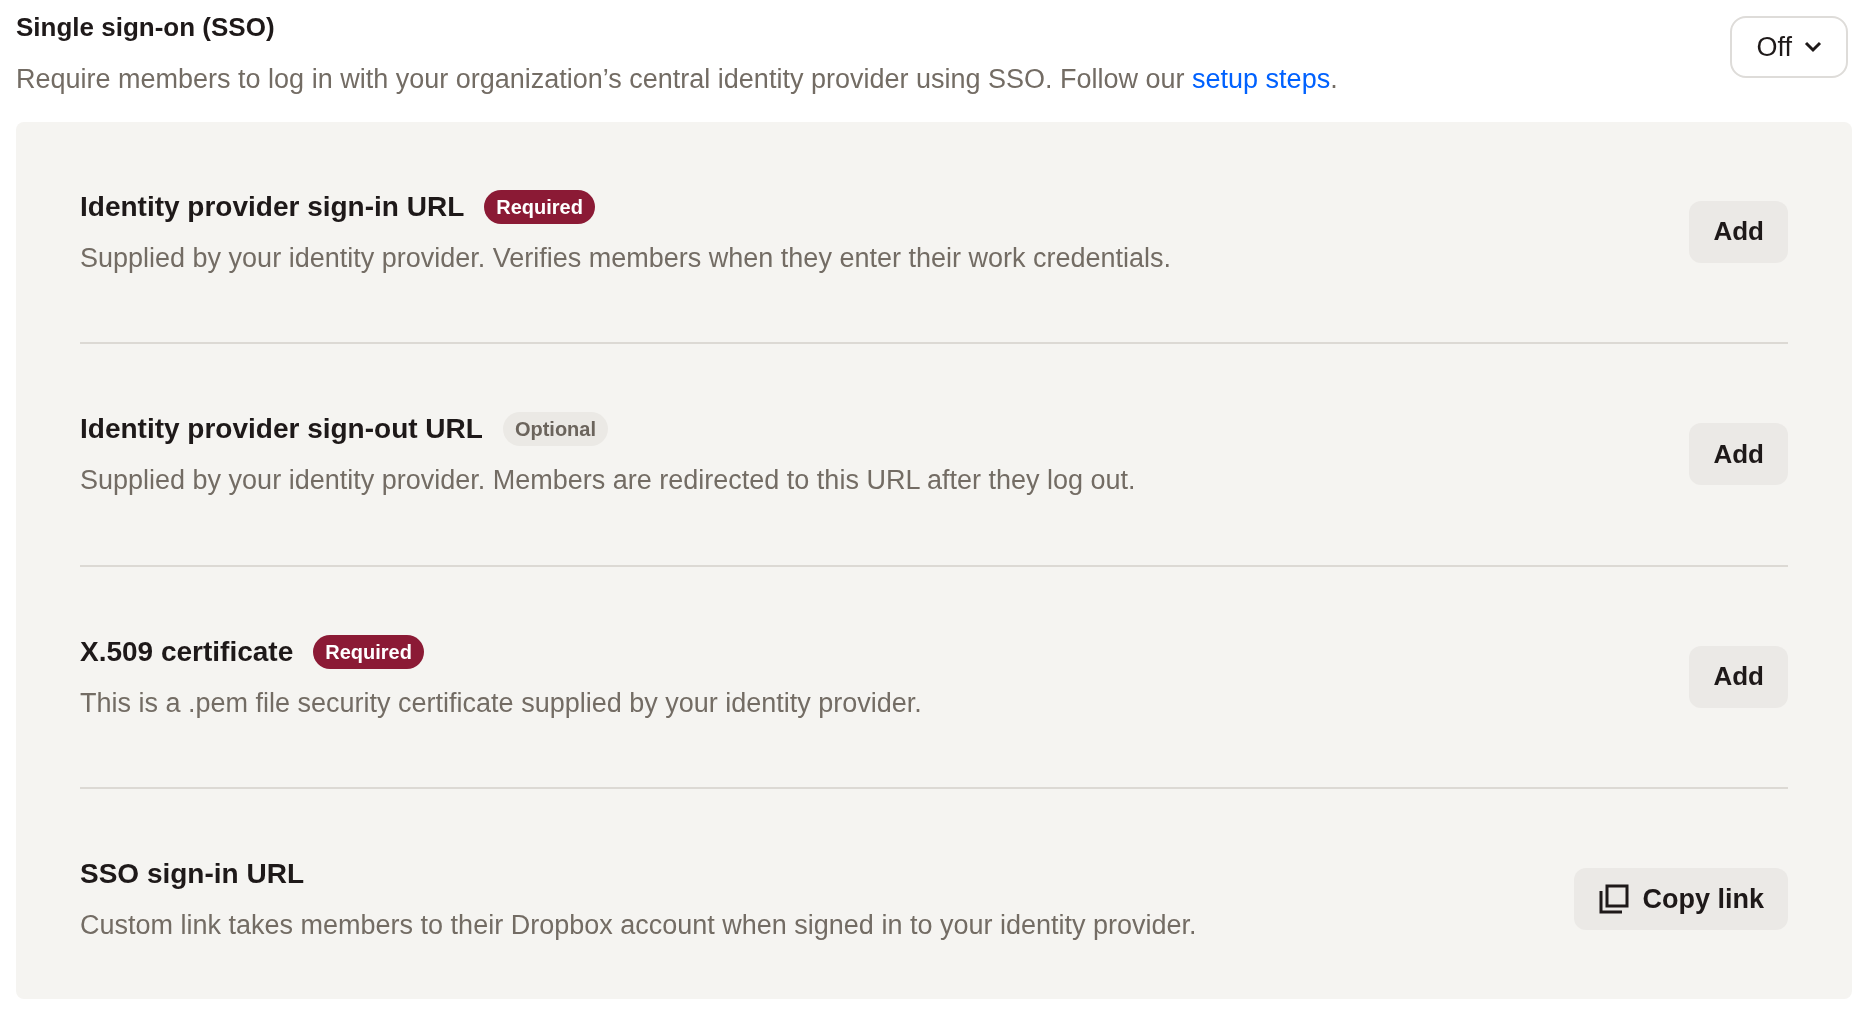  What do you see at coordinates (555, 429) in the screenshot?
I see `status-badge: Optional` at bounding box center [555, 429].